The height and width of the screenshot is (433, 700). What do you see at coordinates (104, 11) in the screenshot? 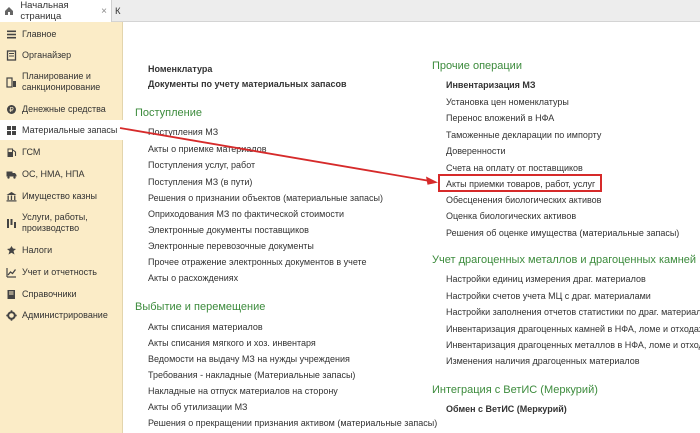
I see `close-icon: ×` at bounding box center [104, 11].